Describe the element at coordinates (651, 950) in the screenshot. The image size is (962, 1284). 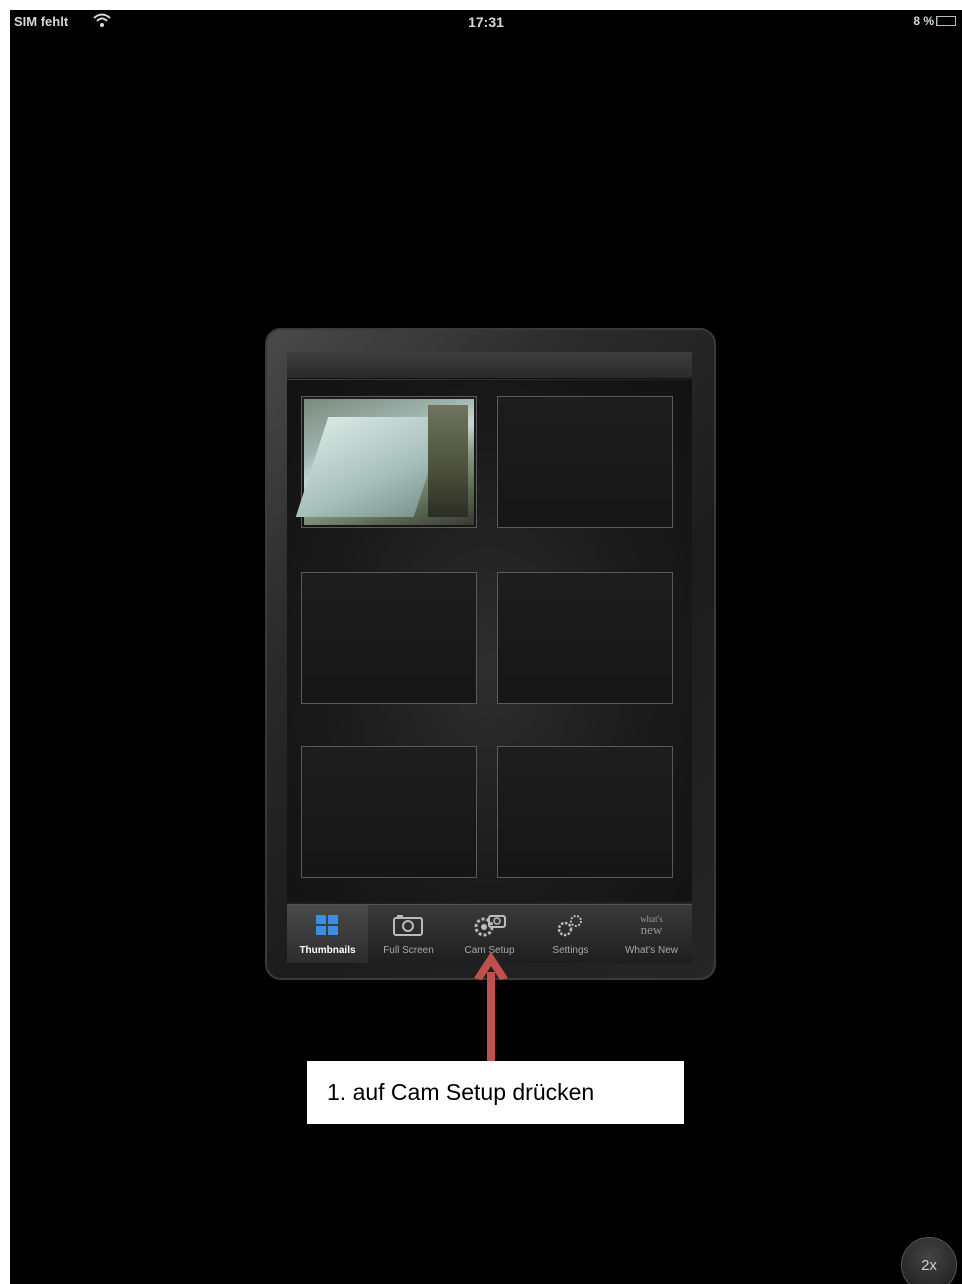
I see `tab-label-whats-new: What's New` at that location.